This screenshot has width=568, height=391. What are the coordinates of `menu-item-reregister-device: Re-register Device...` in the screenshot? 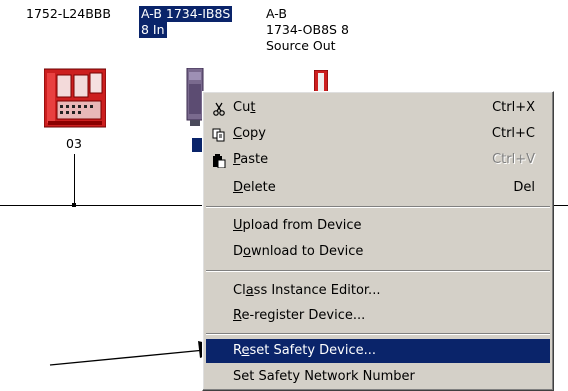 It's located at (378, 316).